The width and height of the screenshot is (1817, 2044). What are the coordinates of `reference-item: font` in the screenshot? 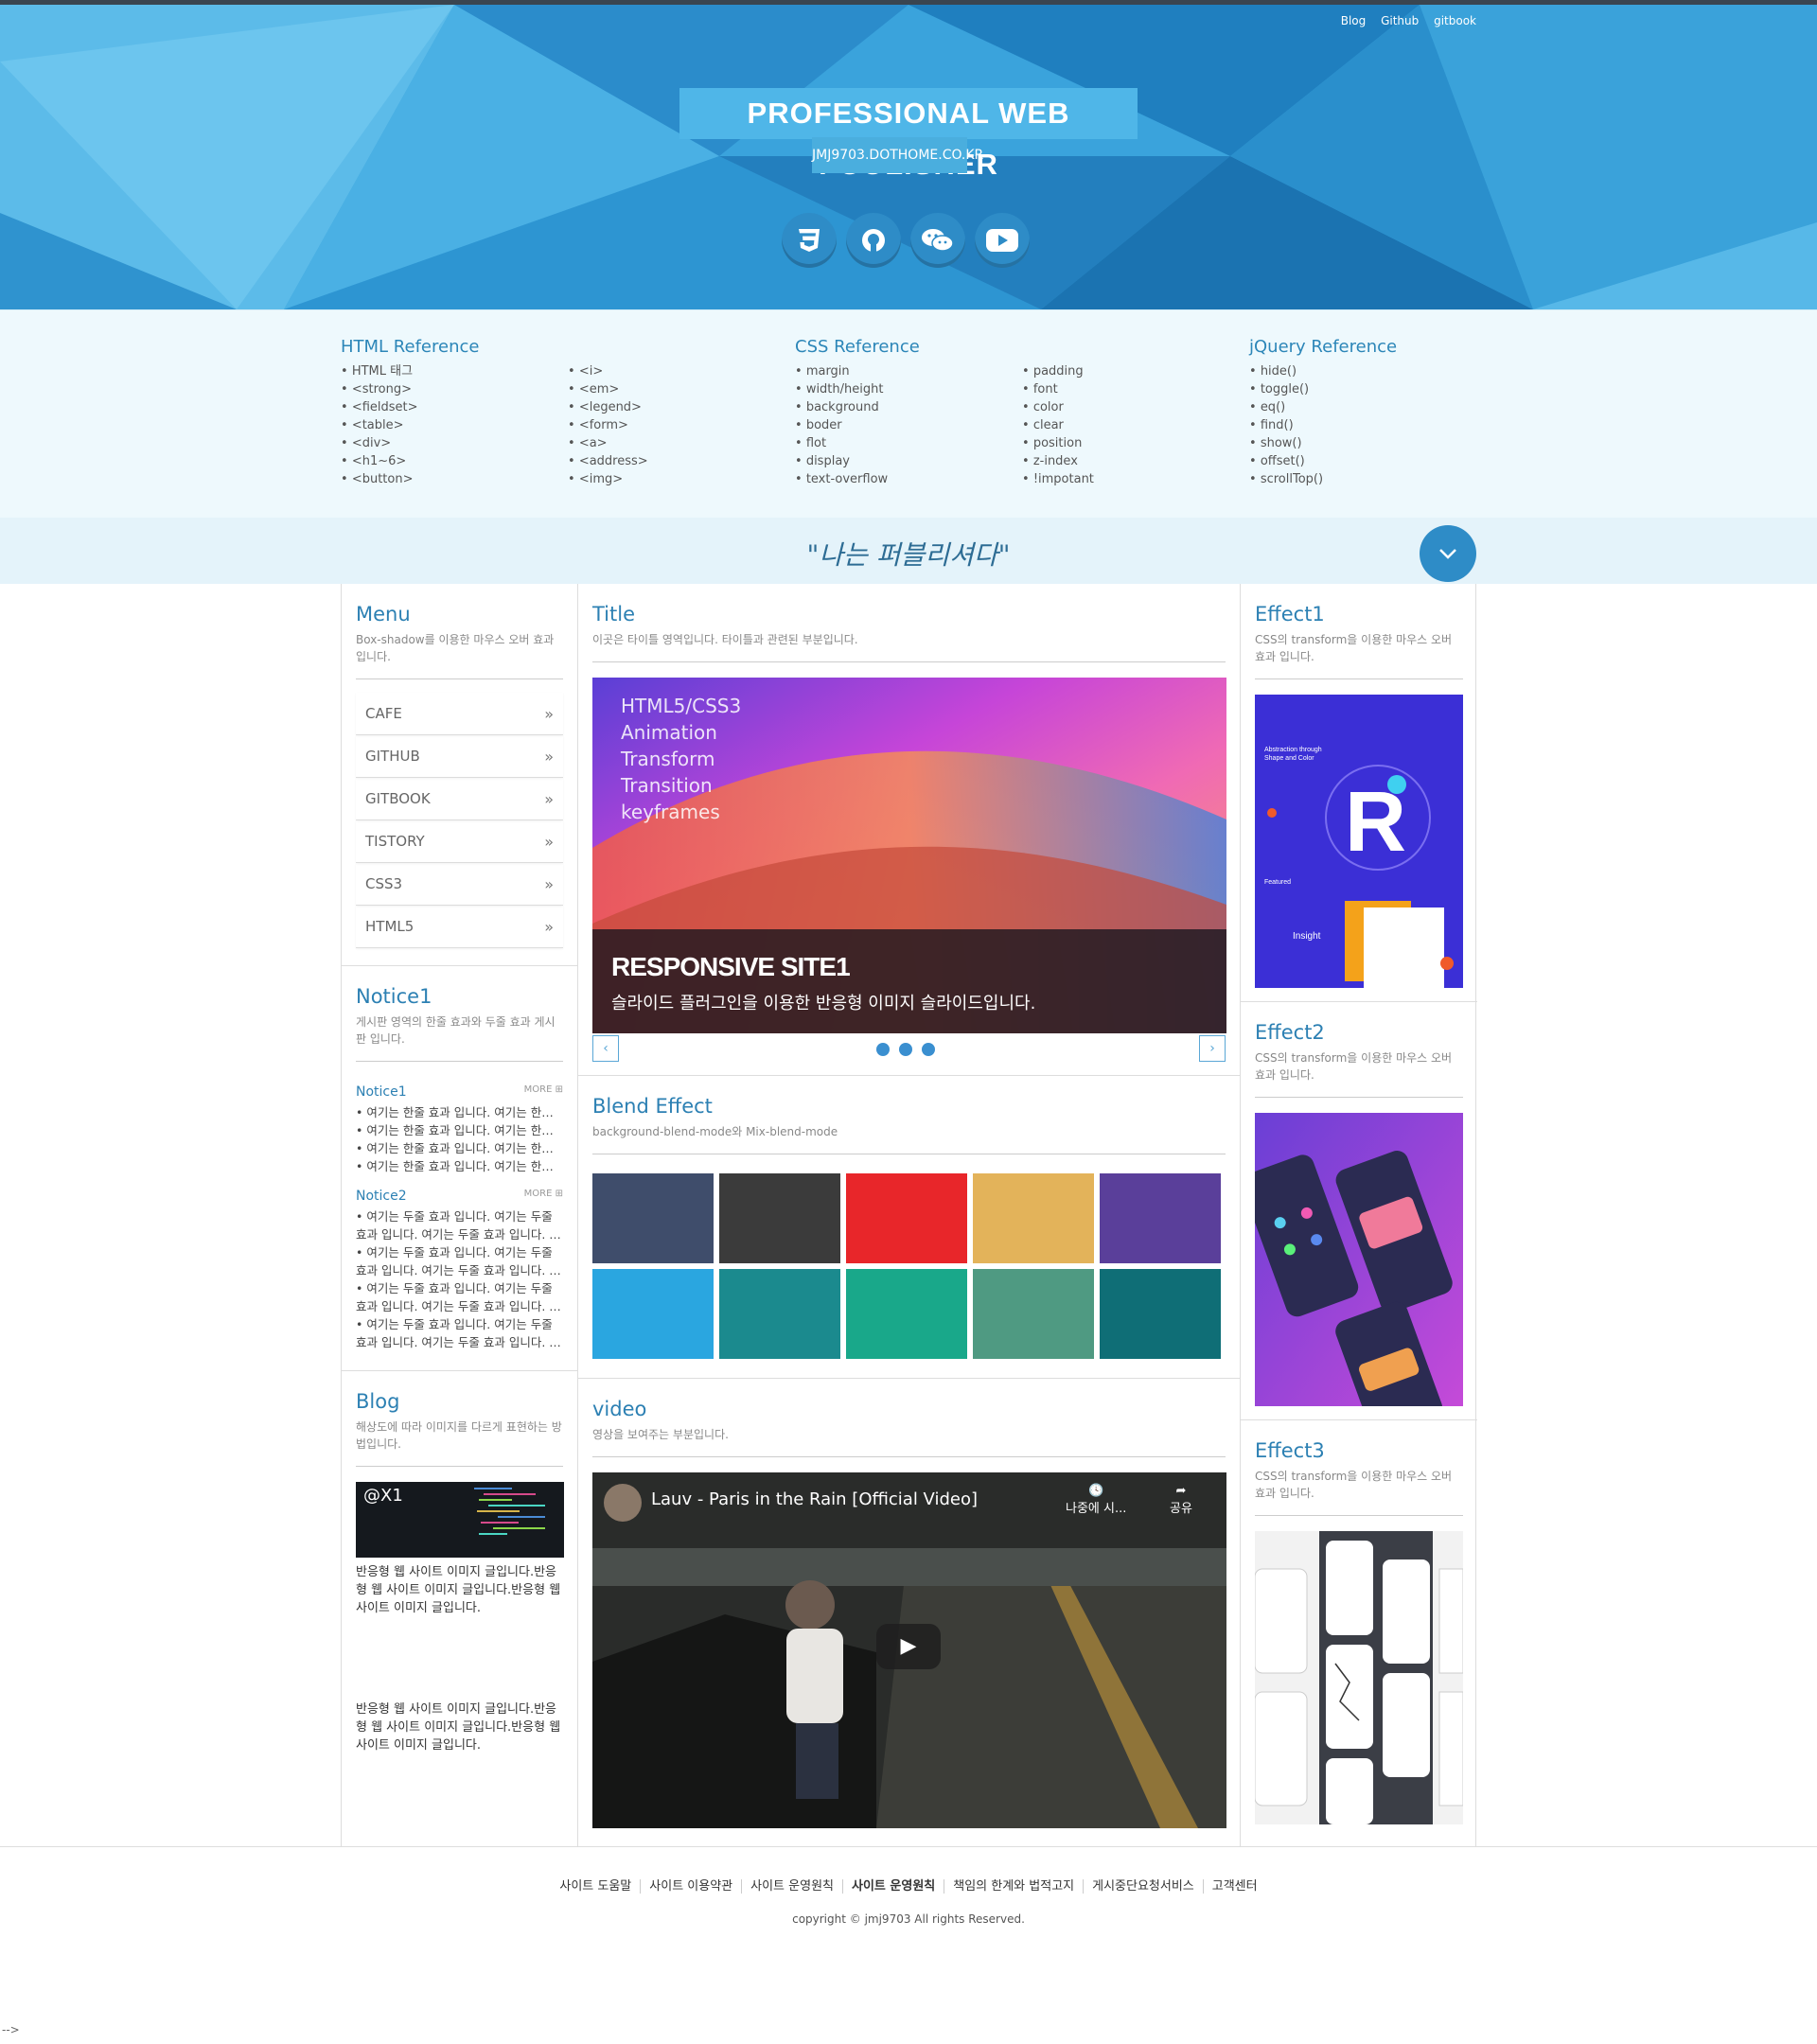 It's located at (1135, 389).